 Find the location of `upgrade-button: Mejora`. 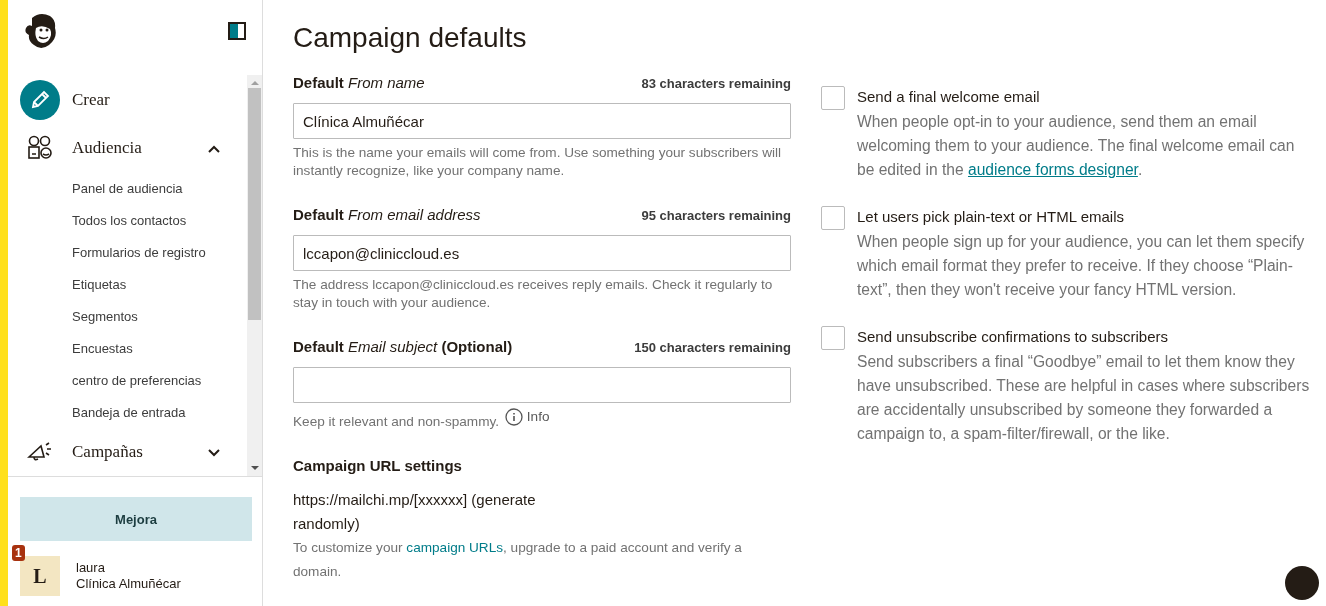

upgrade-button: Mejora is located at coordinates (136, 519).